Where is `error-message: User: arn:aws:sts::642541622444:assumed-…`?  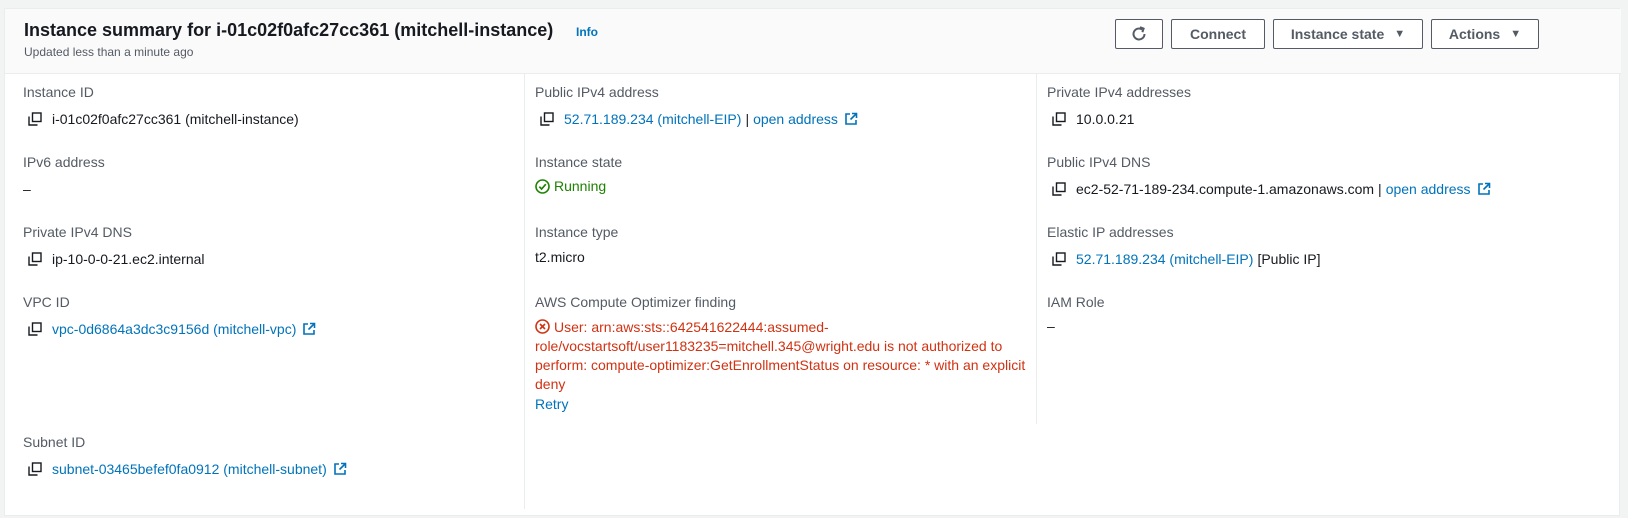
error-message: User: arn:aws:sts::642541622444:assumed-… is located at coordinates (782, 366).